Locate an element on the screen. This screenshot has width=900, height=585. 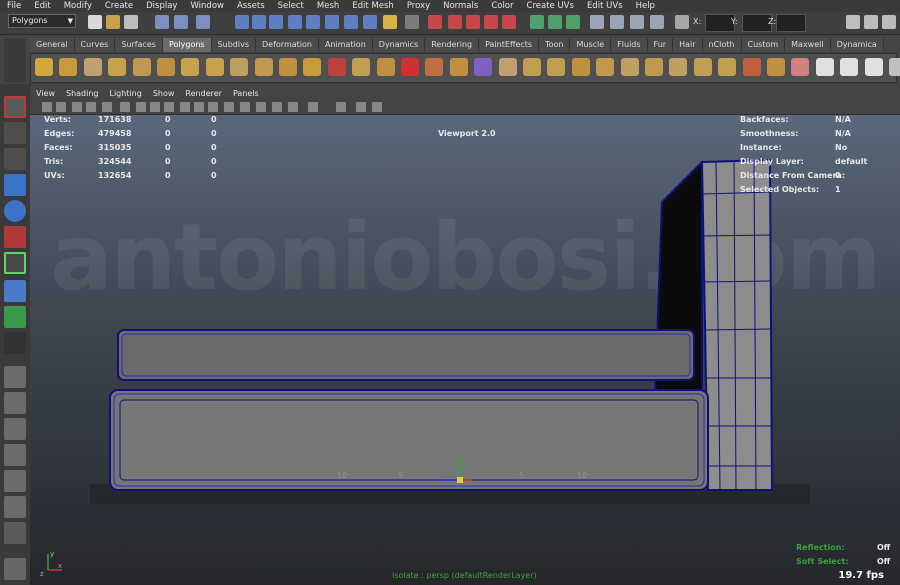
snap-curve-icon is located at coordinates (259, 22).